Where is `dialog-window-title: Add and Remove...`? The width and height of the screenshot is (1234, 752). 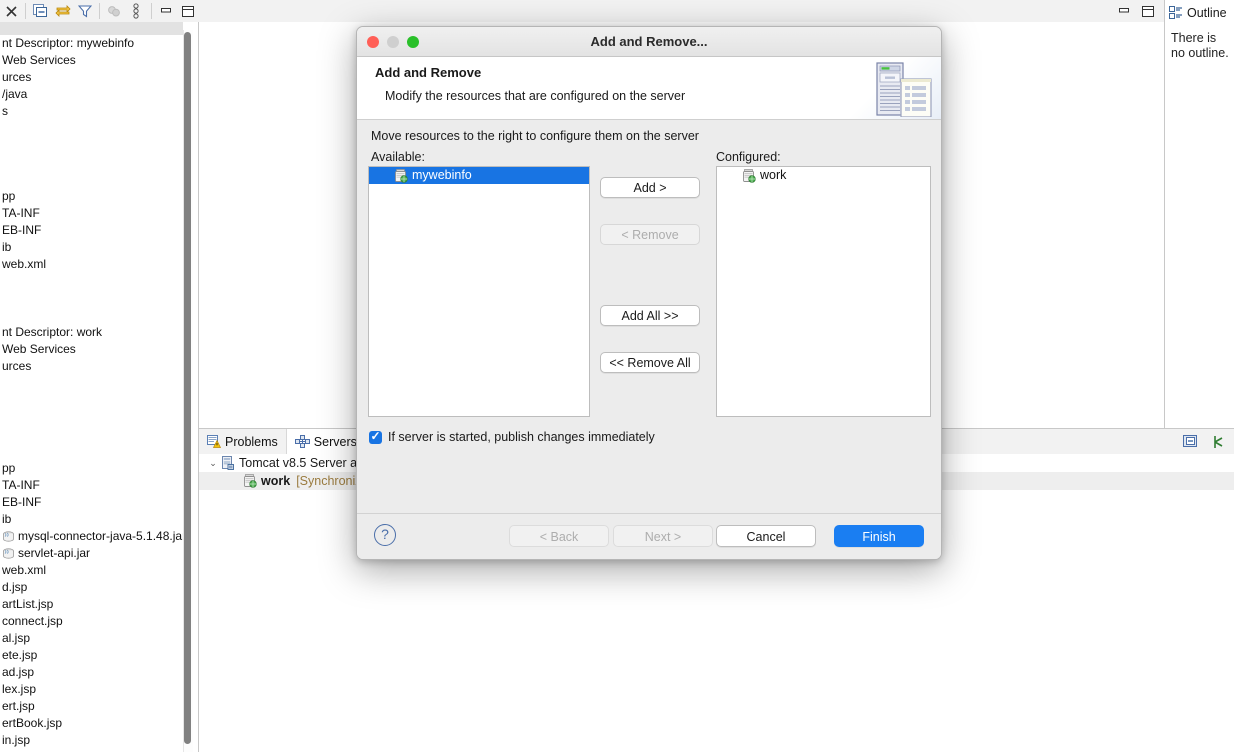 dialog-window-title: Add and Remove... is located at coordinates (649, 41).